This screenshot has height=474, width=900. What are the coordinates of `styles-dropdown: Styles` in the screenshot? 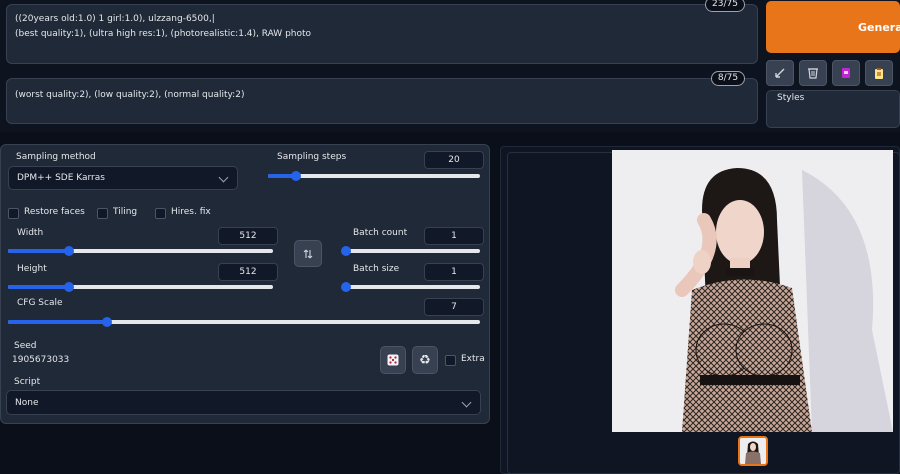 It's located at (833, 109).